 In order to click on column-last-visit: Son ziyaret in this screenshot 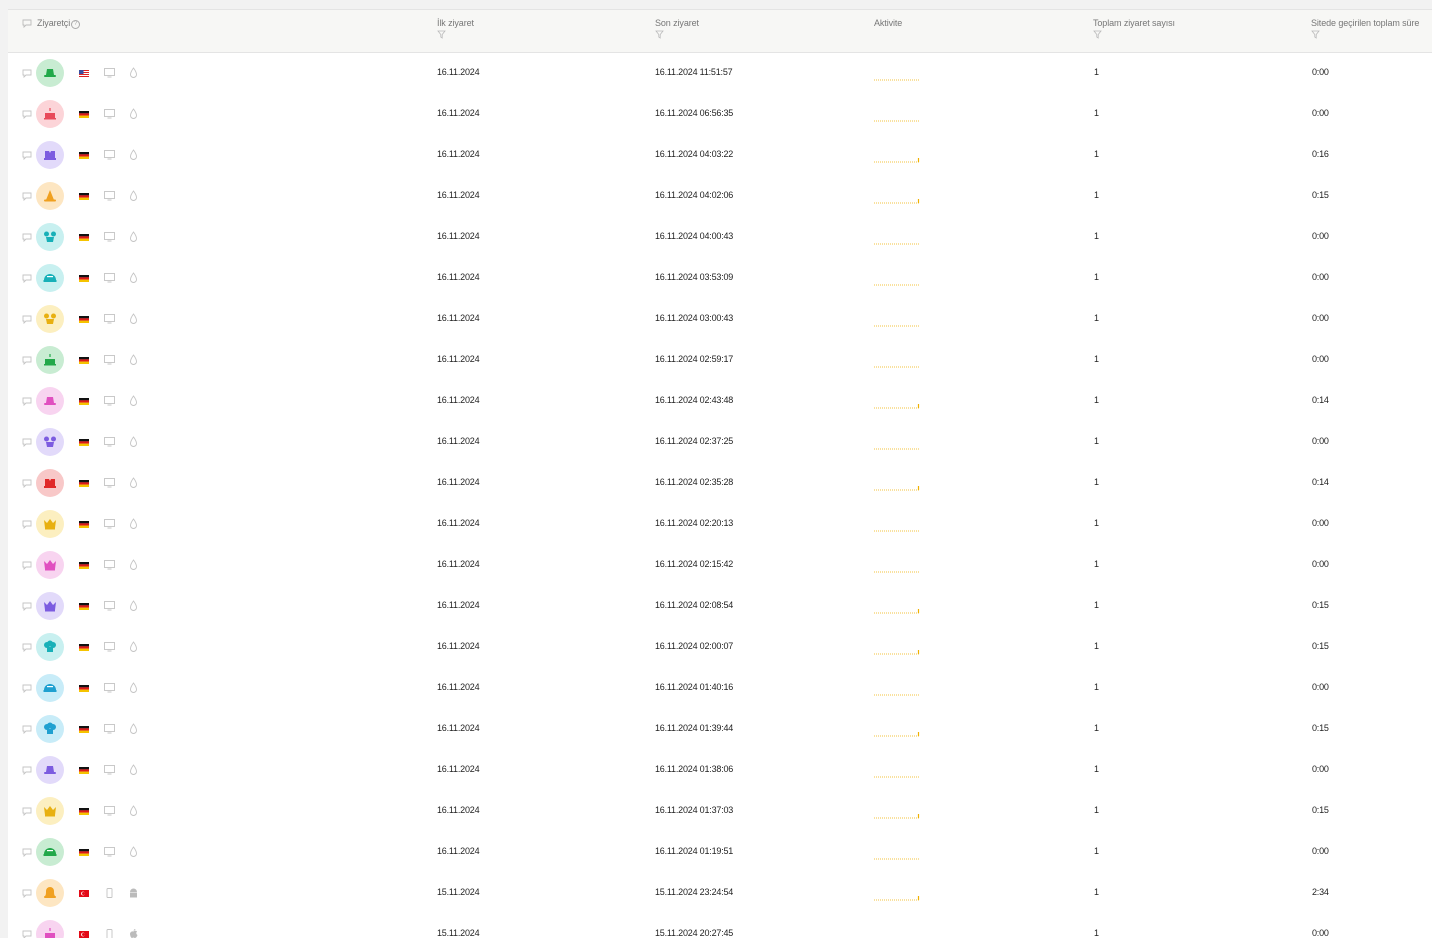, I will do `click(677, 28)`.